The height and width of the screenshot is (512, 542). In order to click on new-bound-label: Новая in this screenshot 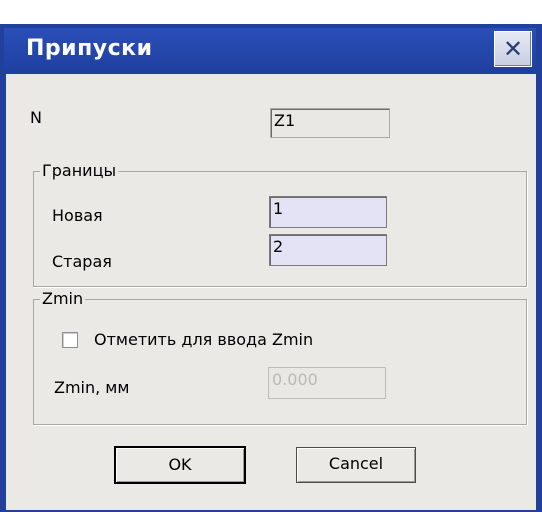, I will do `click(77, 215)`.